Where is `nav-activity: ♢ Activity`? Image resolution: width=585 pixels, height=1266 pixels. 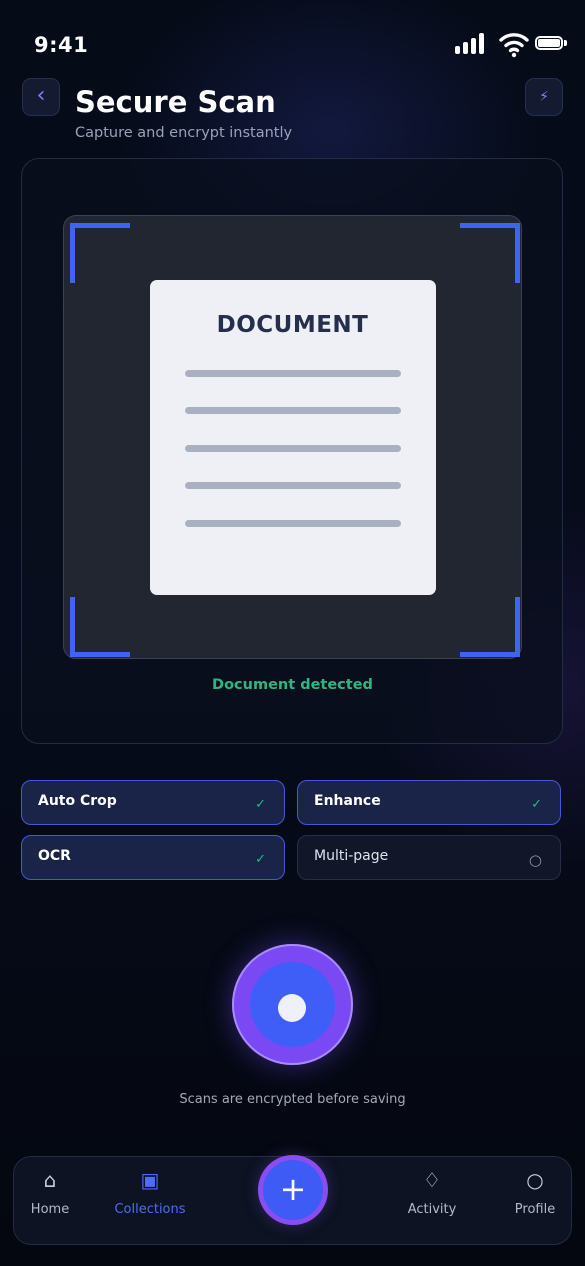
nav-activity: ♢ Activity is located at coordinates (432, 1191).